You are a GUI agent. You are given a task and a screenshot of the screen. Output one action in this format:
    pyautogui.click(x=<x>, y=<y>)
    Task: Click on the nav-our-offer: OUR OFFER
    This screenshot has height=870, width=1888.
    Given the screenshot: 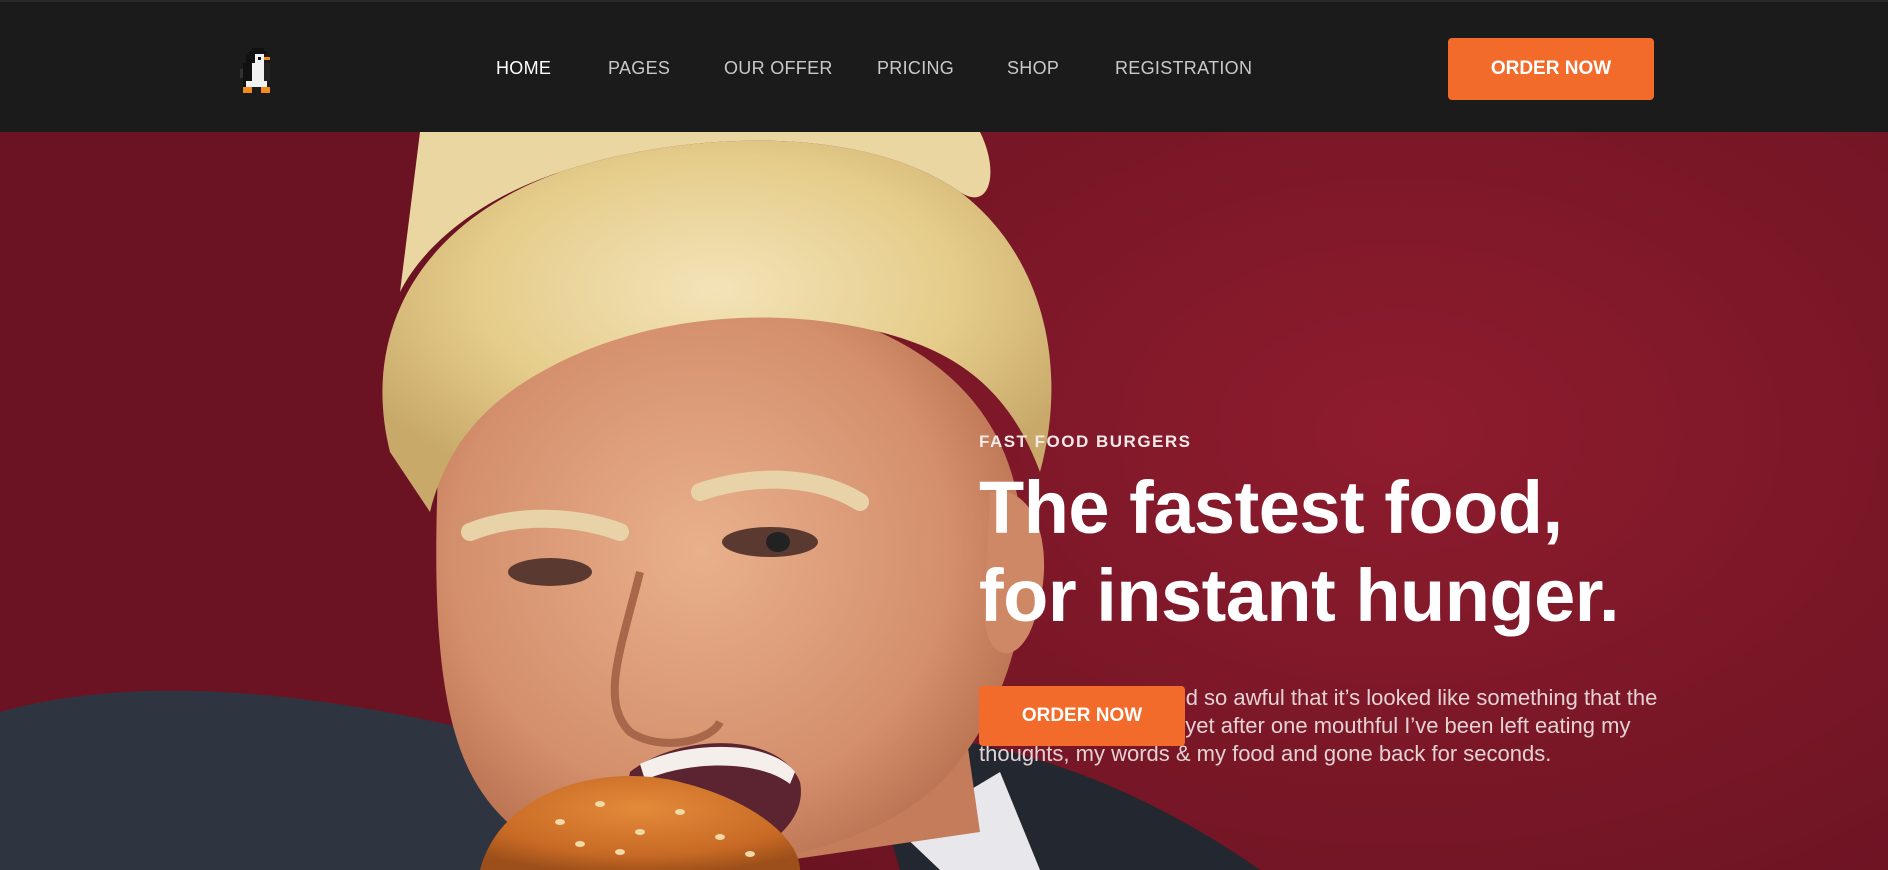 What is the action you would take?
    pyautogui.click(x=778, y=68)
    